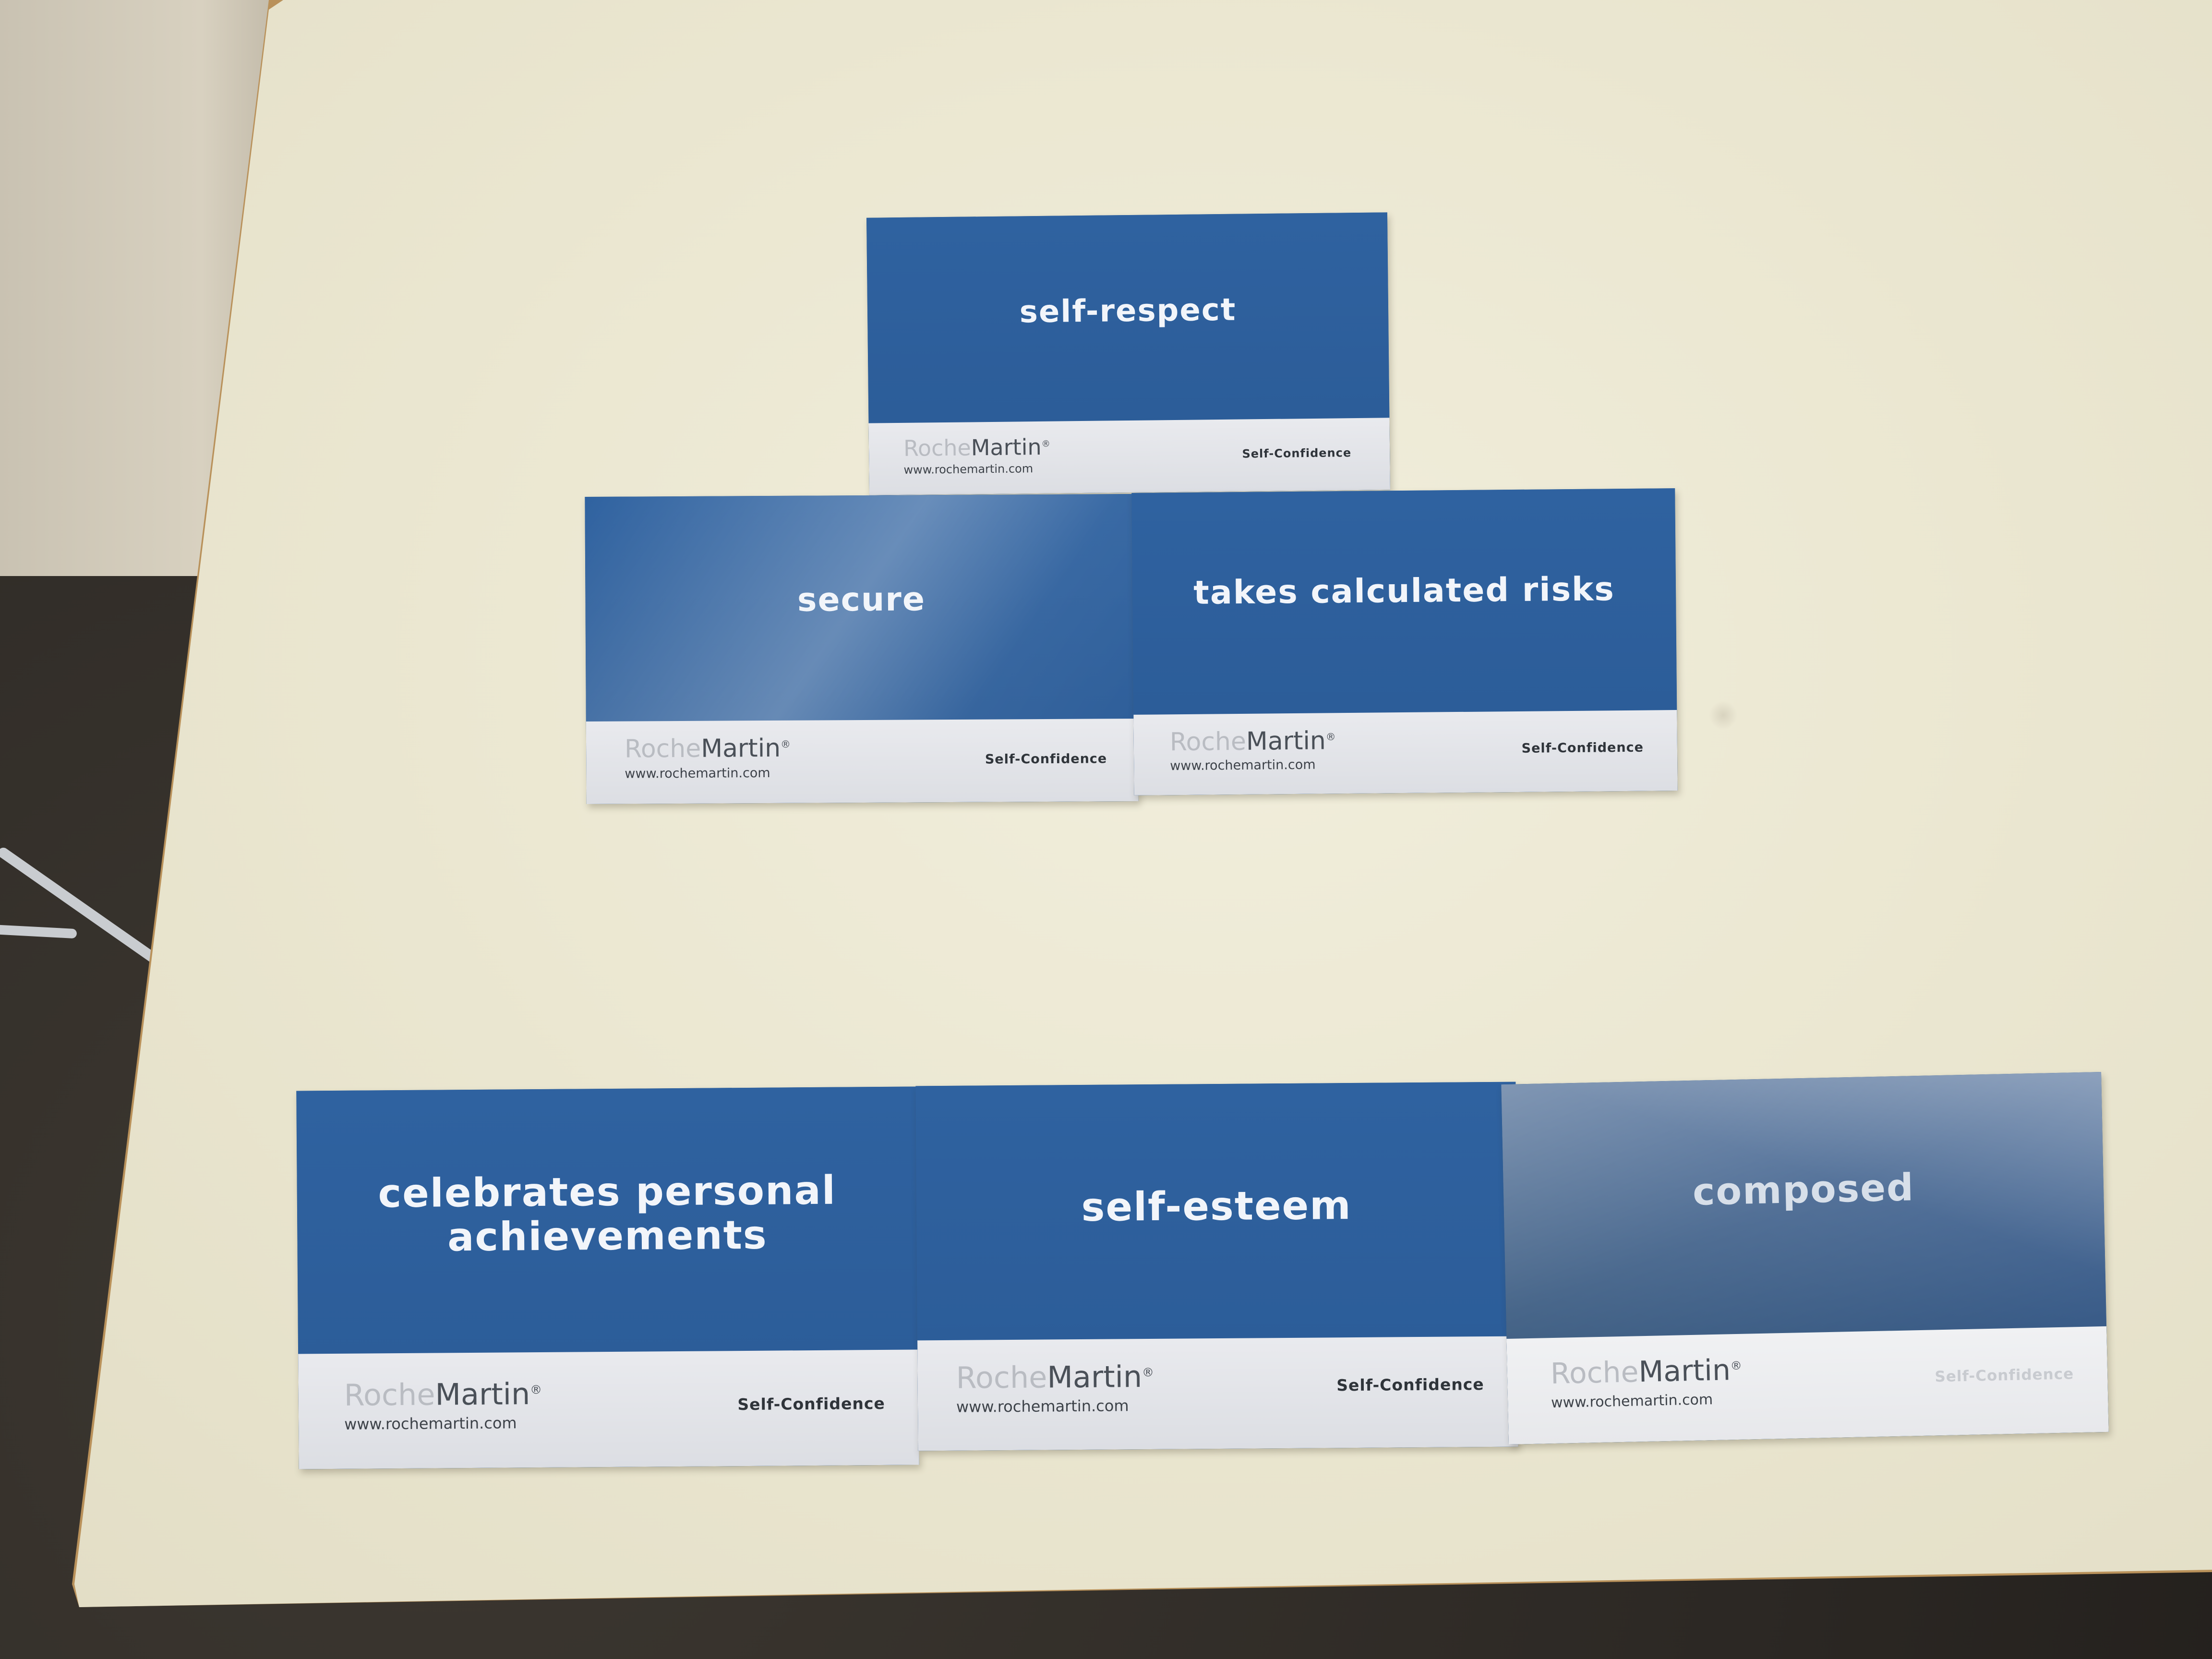  Describe the element at coordinates (1404, 591) in the screenshot. I see `card-word: takes calculated risks` at that location.